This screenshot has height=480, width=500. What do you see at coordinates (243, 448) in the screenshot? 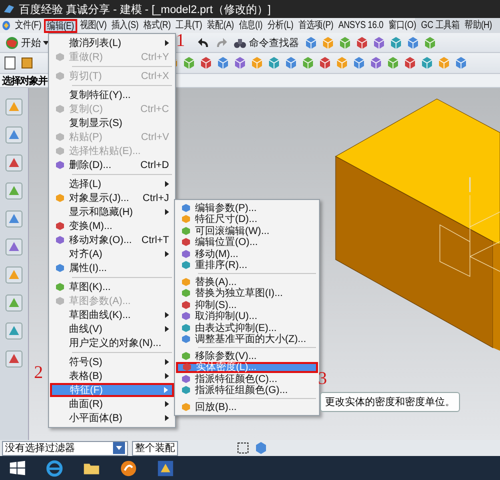
I see `selection-box-icon` at bounding box center [243, 448].